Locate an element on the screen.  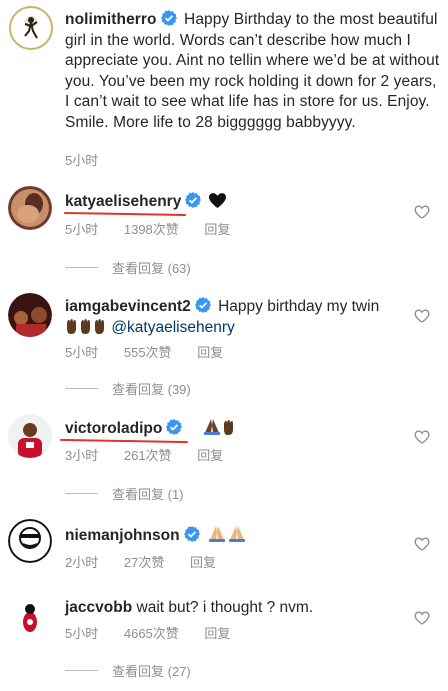
view-replies-button: 查看回复 (1) is located at coordinates (124, 493).